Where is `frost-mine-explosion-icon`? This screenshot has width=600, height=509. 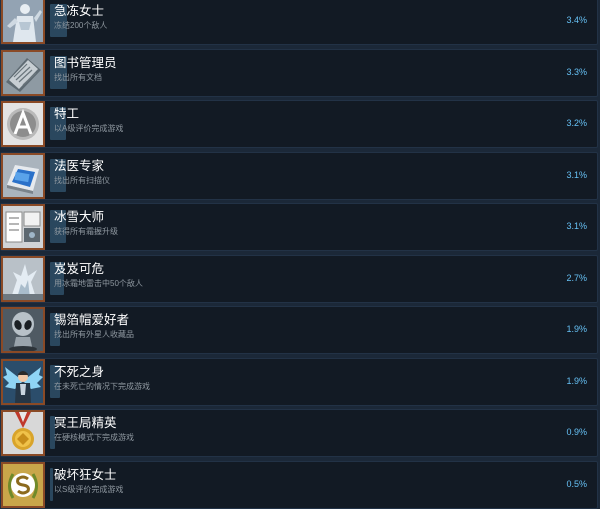 frost-mine-explosion-icon is located at coordinates (23, 278).